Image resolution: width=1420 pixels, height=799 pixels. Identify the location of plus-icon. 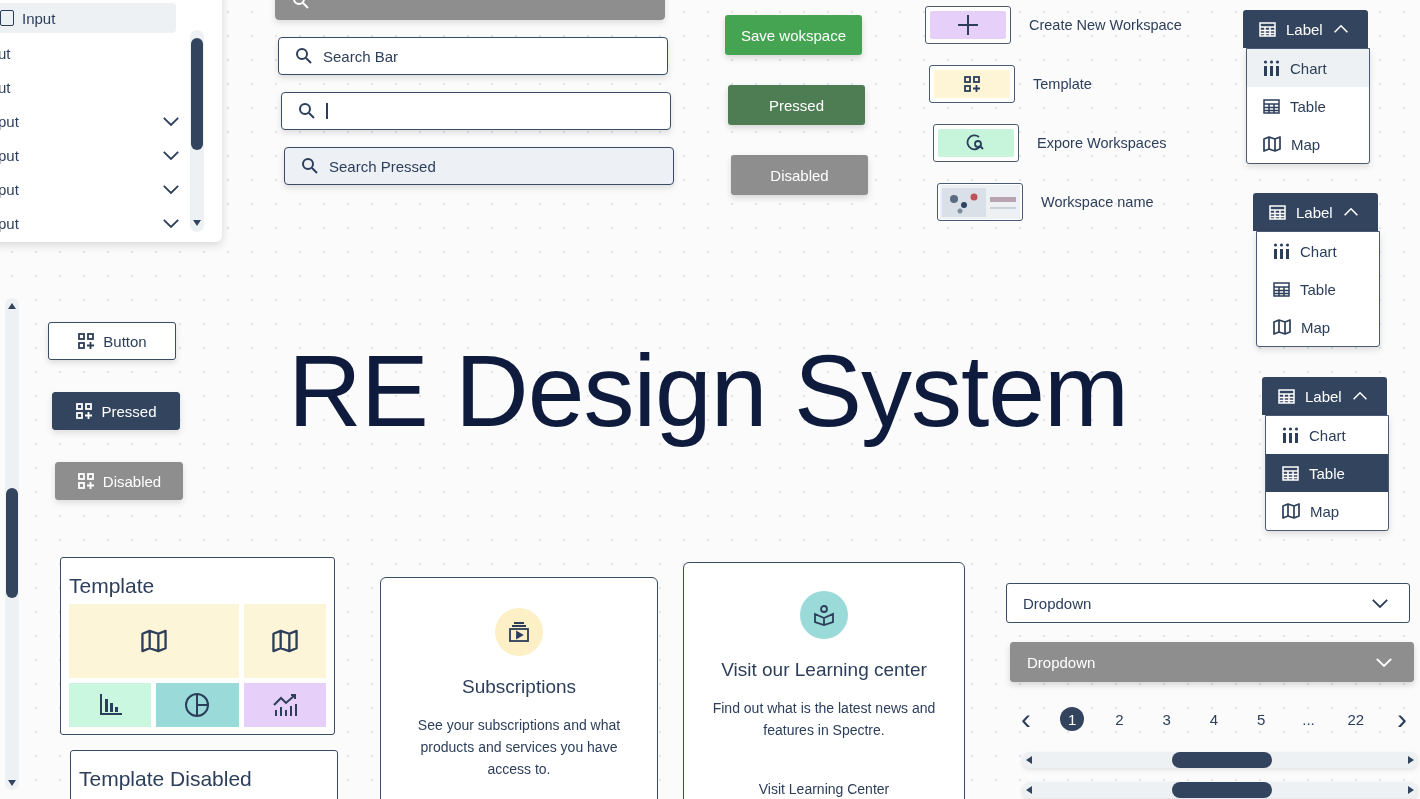
(968, 25).